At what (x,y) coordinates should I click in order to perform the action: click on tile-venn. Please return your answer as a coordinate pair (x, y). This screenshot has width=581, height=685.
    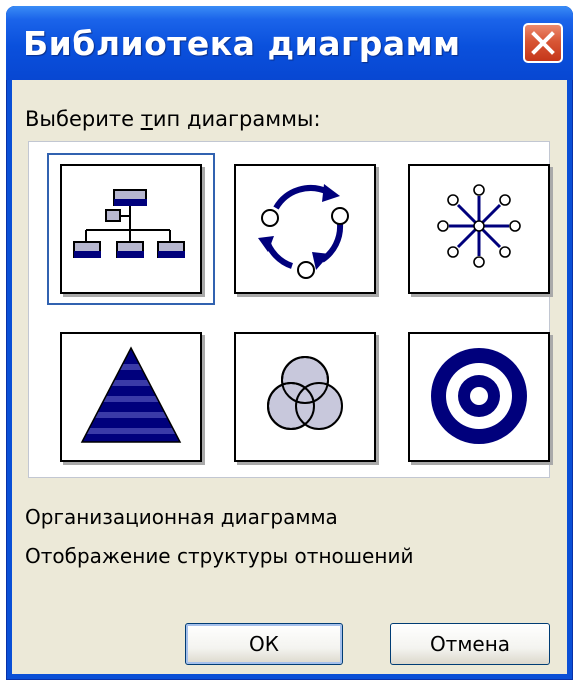
    Looking at the image, I should click on (305, 397).